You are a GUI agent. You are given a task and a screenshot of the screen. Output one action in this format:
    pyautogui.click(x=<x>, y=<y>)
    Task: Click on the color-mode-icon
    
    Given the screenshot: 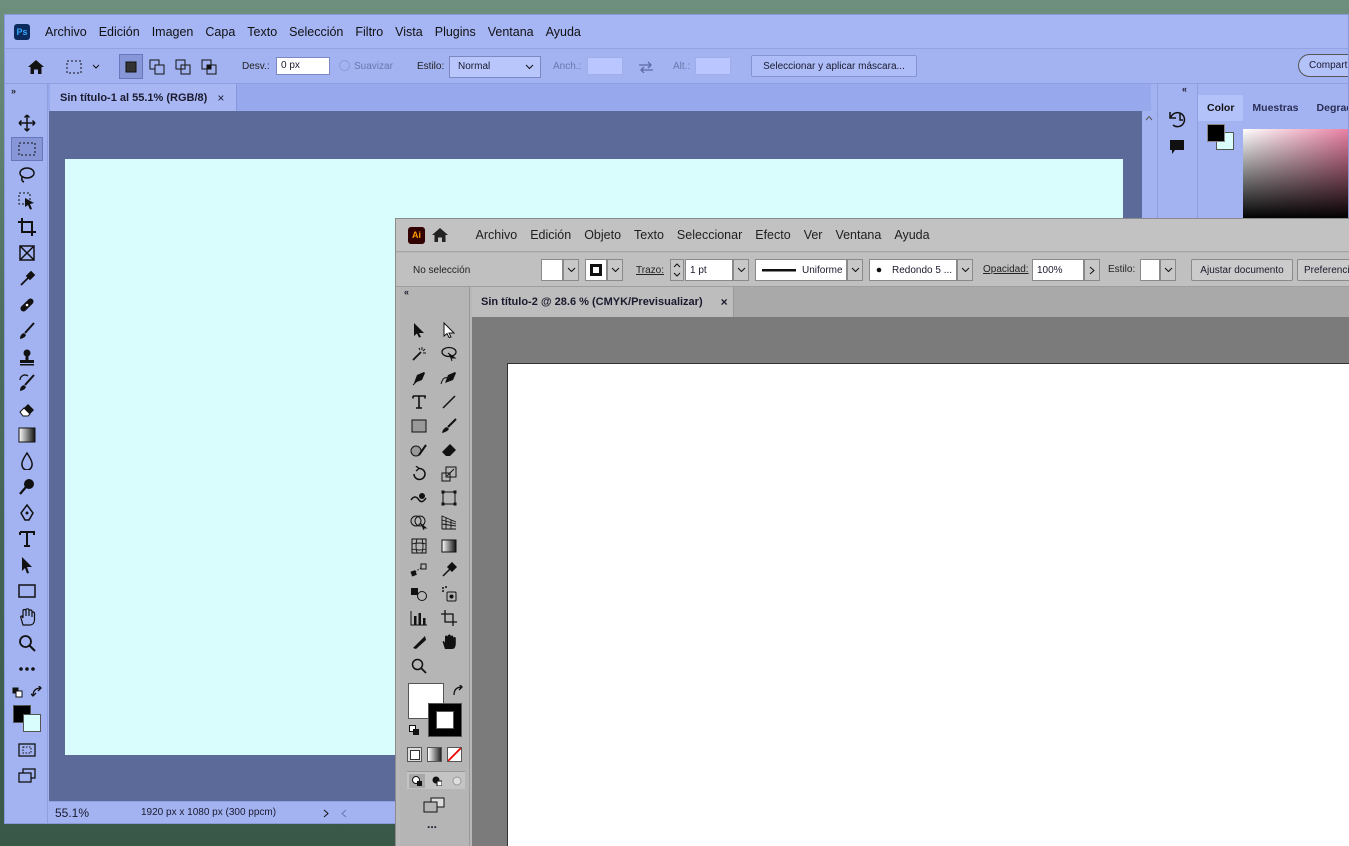 What is the action you would take?
    pyautogui.click(x=414, y=754)
    